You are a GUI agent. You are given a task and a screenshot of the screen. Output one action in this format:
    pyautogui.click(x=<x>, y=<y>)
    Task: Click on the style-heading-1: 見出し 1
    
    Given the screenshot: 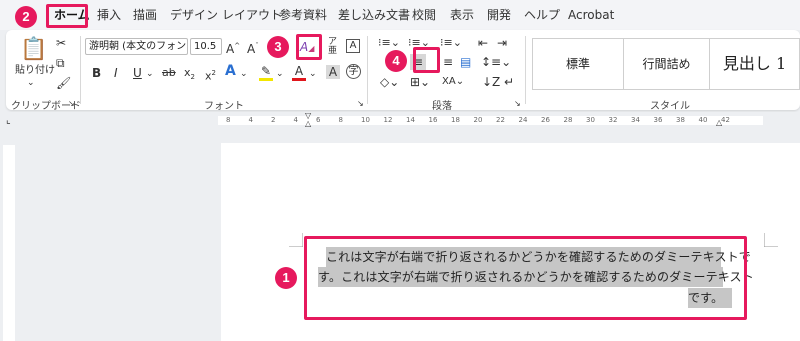 What is the action you would take?
    pyautogui.click(x=755, y=64)
    